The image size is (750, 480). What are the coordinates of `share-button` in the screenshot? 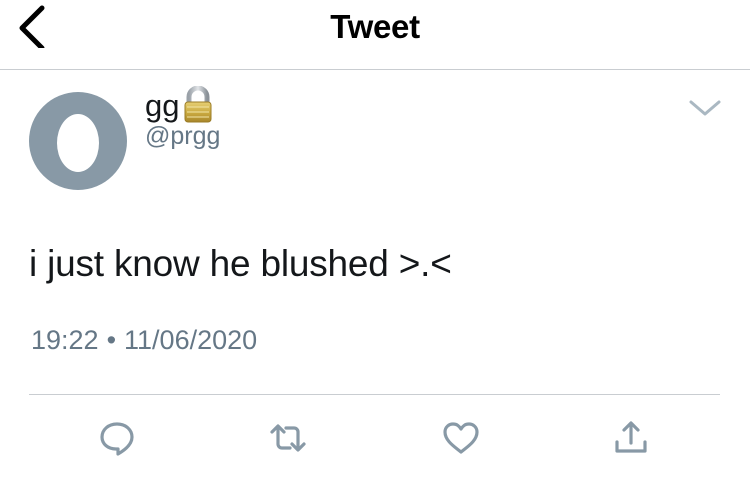 It's located at (631, 438).